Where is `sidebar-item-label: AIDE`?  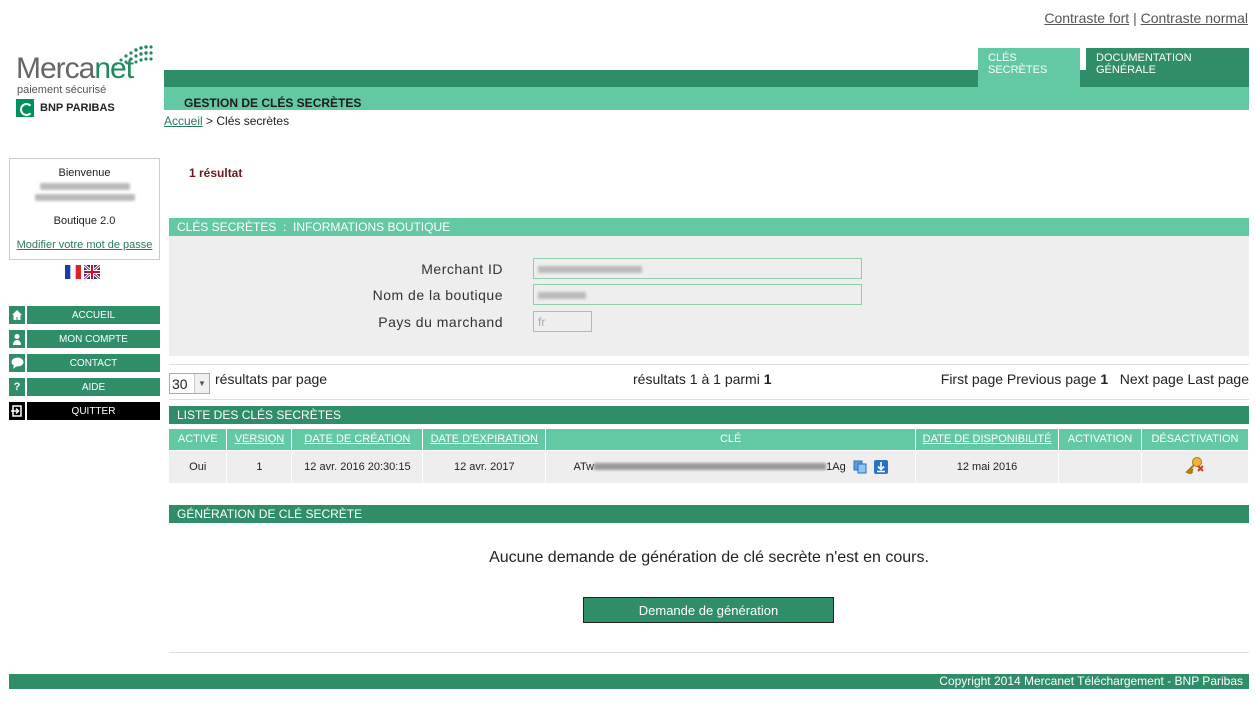
sidebar-item-label: AIDE is located at coordinates (93, 387).